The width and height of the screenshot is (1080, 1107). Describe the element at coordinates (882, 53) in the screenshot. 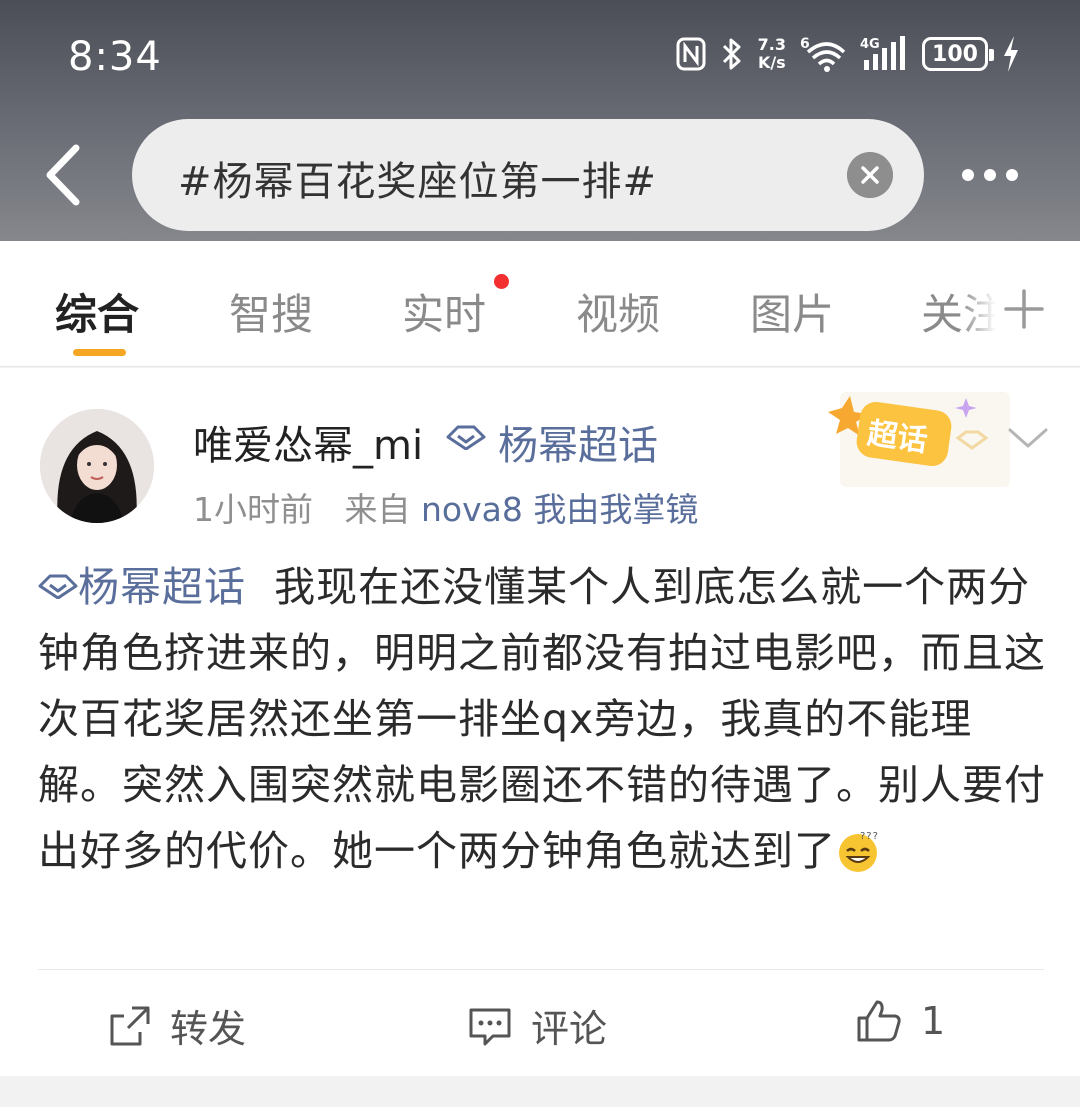

I see `signal-icon: 4G` at that location.